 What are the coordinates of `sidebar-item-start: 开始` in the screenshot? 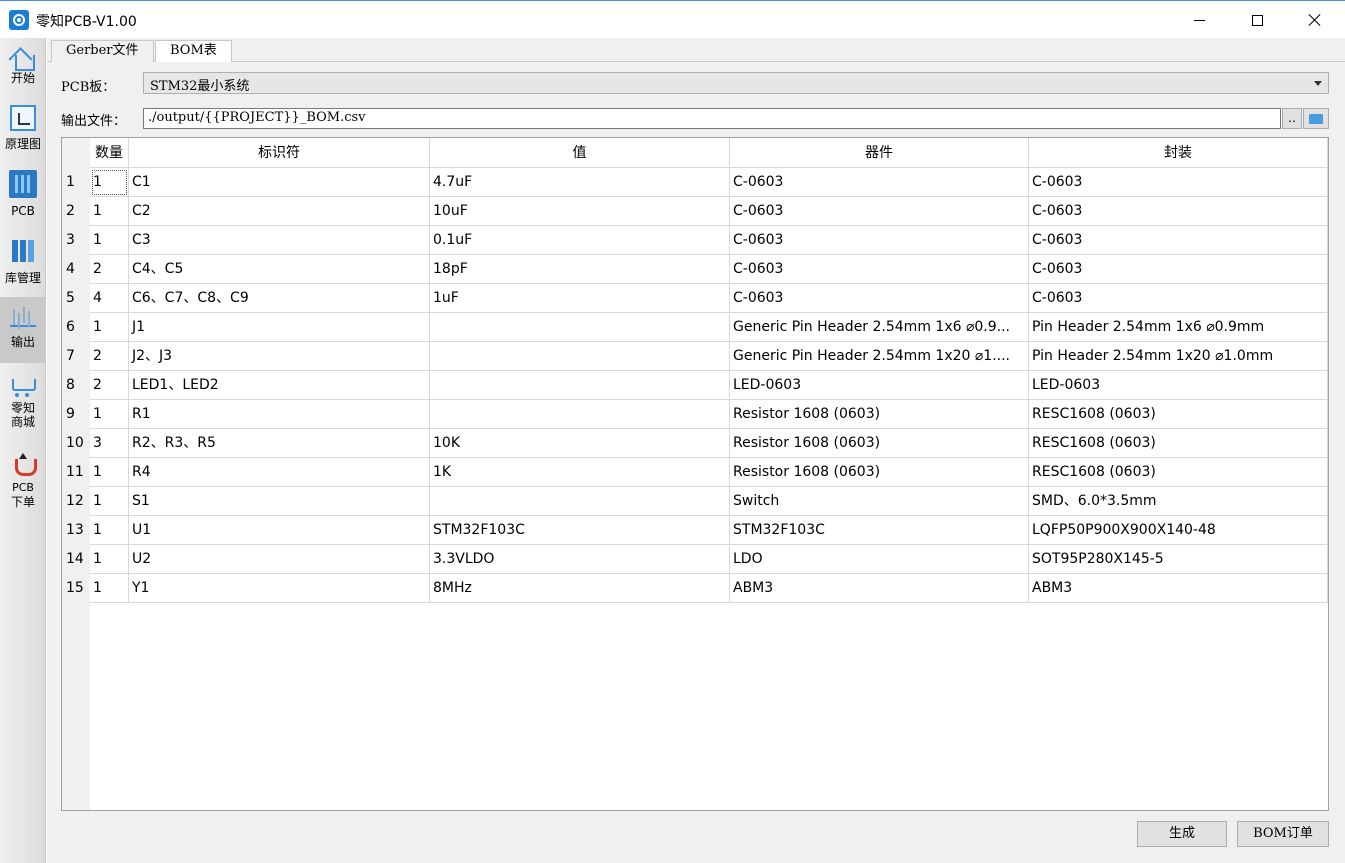 It's located at (23, 68).